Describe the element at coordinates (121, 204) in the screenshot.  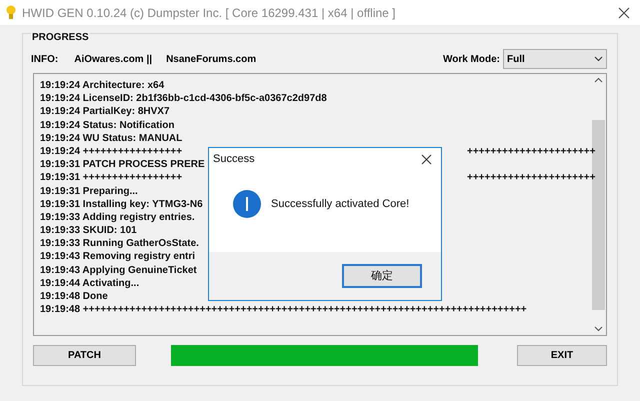
I see `log-line: 19:19:31 Installing key: YTMG3-N6` at that location.